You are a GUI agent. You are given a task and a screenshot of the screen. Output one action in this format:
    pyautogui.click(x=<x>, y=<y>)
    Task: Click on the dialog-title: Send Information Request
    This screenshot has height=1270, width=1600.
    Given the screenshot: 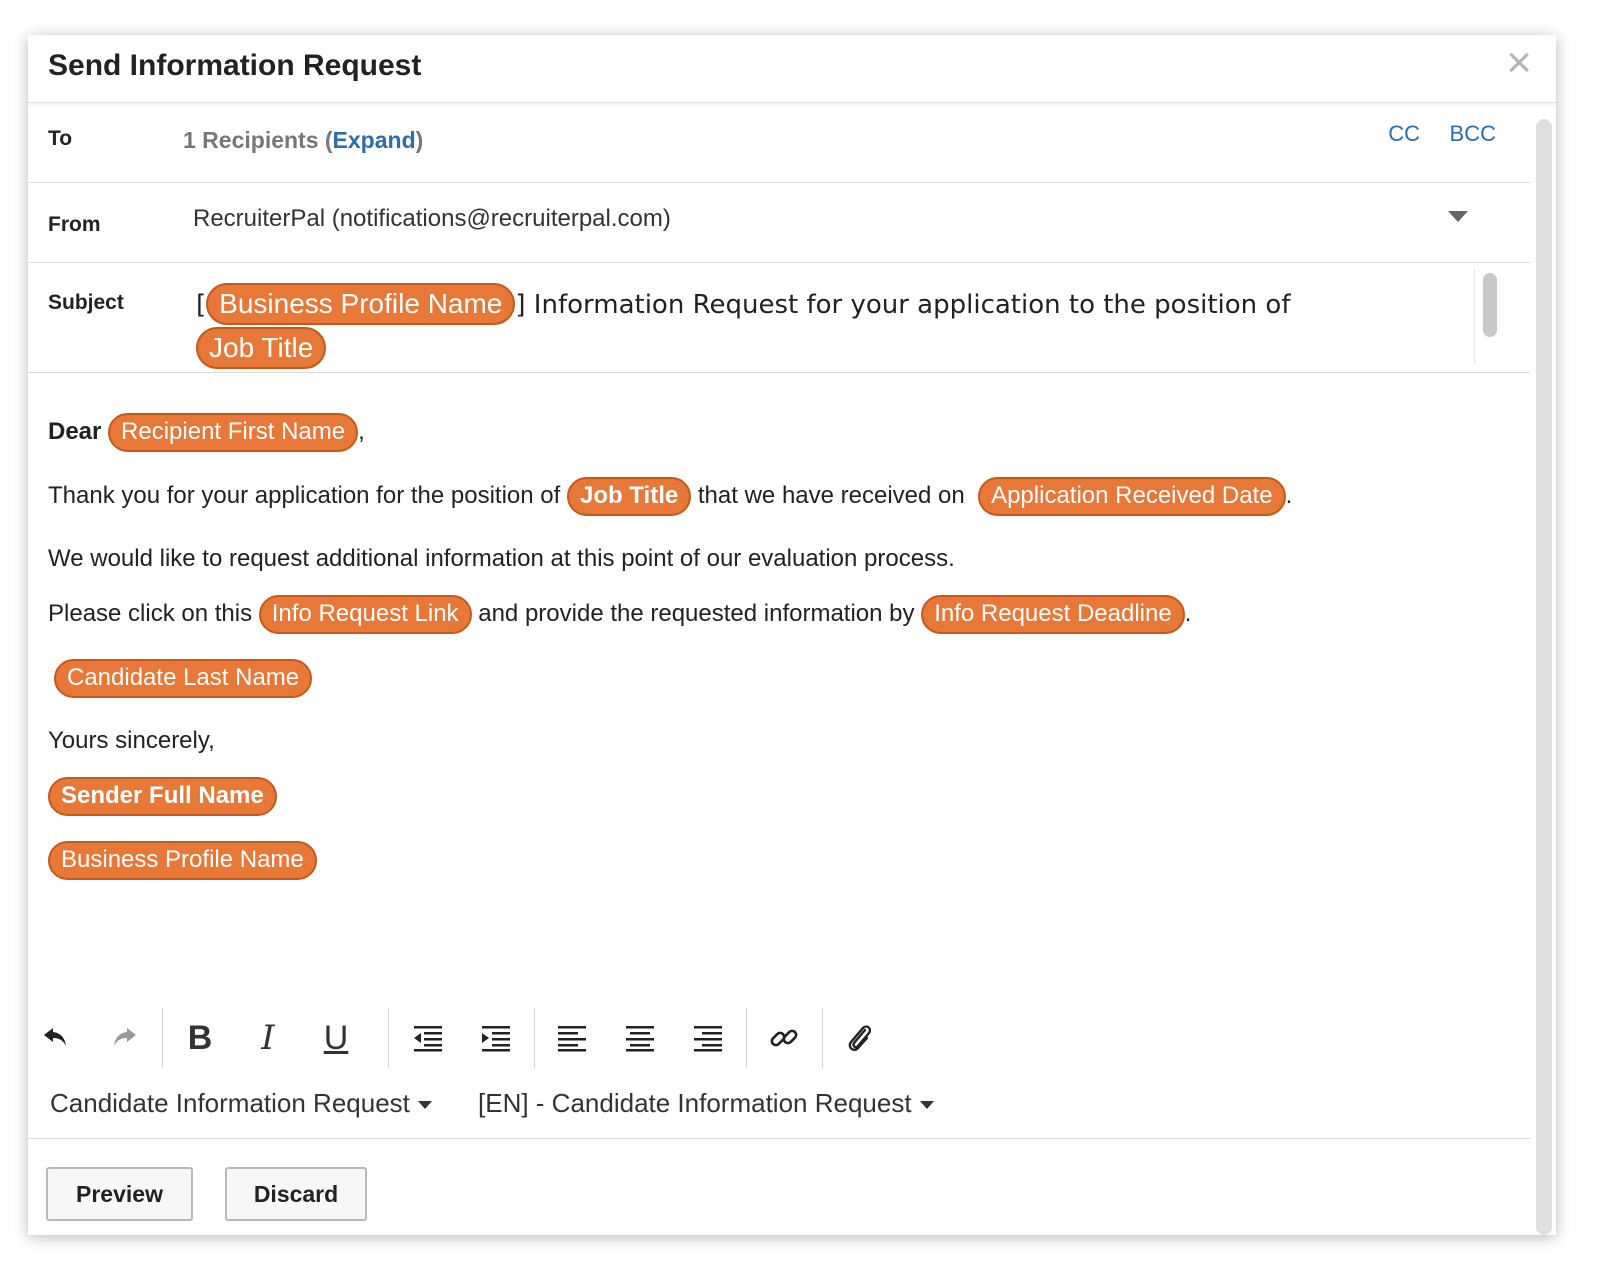 What is the action you would take?
    pyautogui.click(x=235, y=65)
    